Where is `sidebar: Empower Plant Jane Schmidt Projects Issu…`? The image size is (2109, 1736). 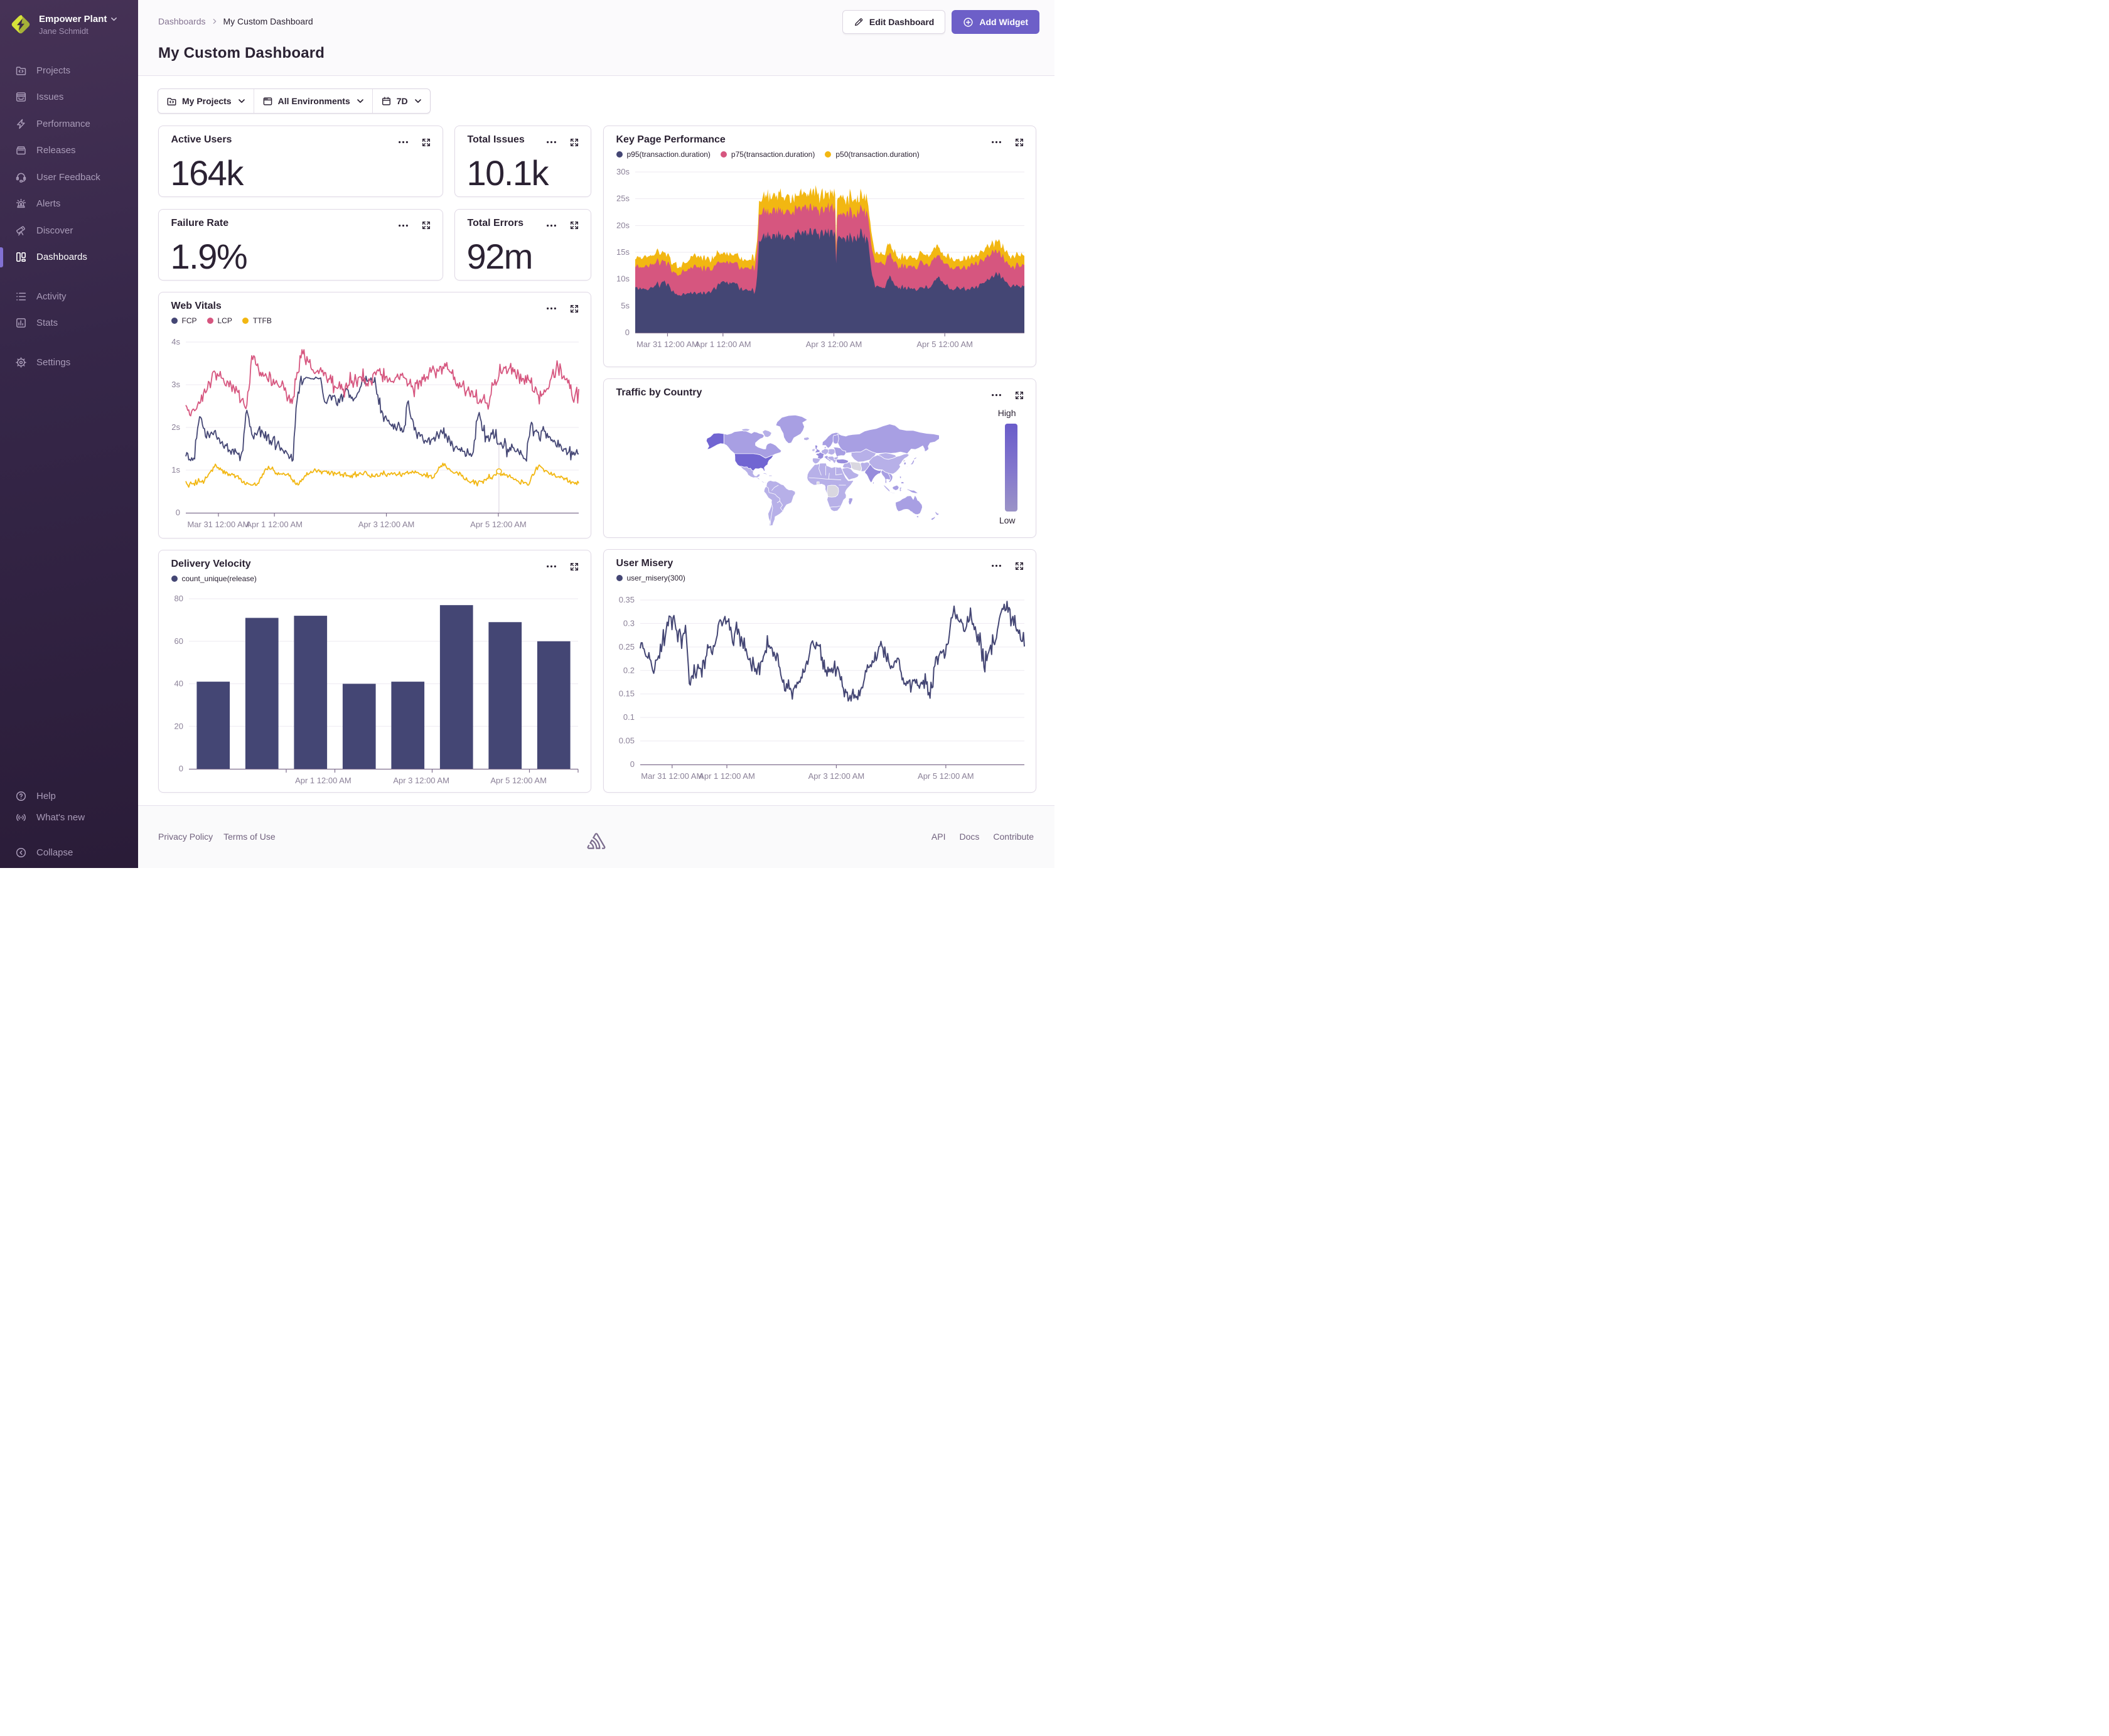
sidebar: Empower Plant Jane Schmidt Projects Issu… is located at coordinates (69, 434).